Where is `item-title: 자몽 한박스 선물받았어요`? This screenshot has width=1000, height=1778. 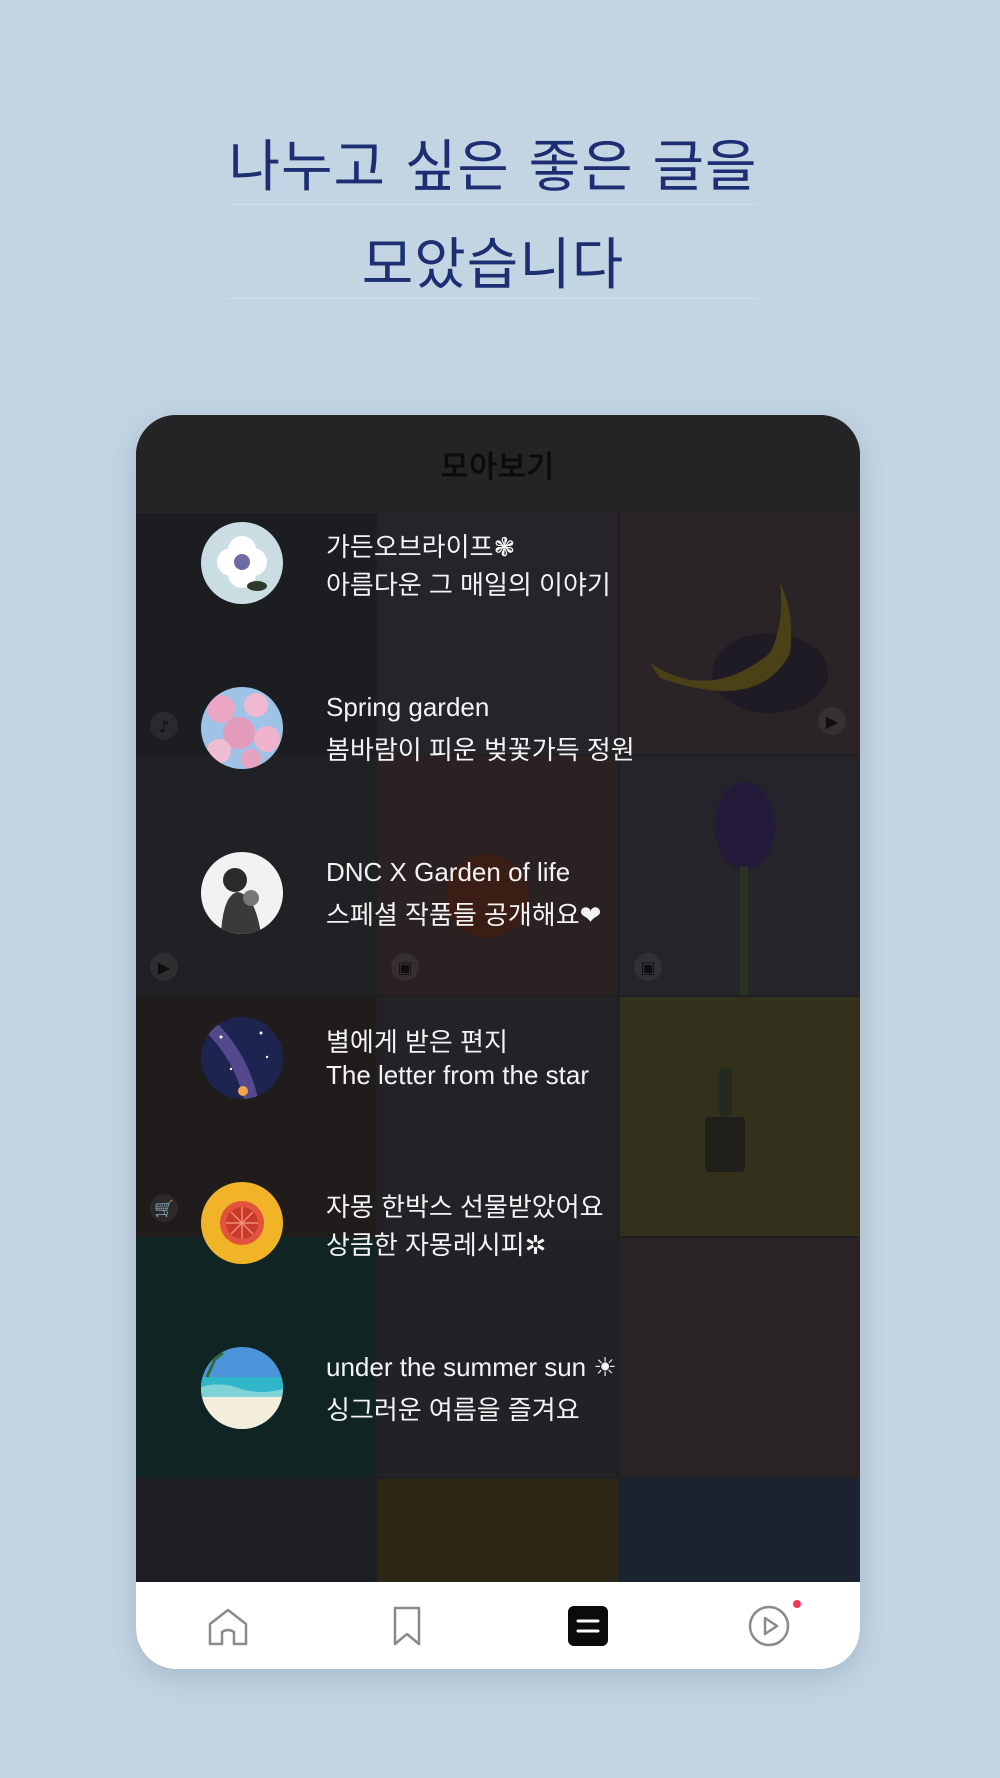
item-title: 자몽 한박스 선물받았어요 is located at coordinates (465, 1207).